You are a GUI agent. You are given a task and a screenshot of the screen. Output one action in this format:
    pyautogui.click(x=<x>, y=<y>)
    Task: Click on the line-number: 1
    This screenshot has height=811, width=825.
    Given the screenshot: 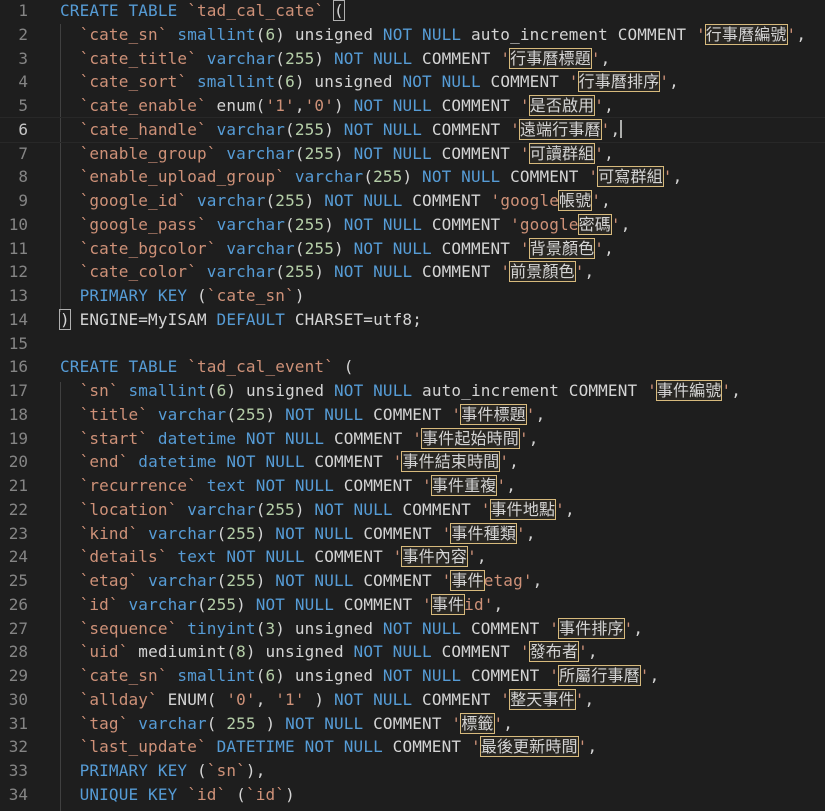 What is the action you would take?
    pyautogui.click(x=23, y=10)
    